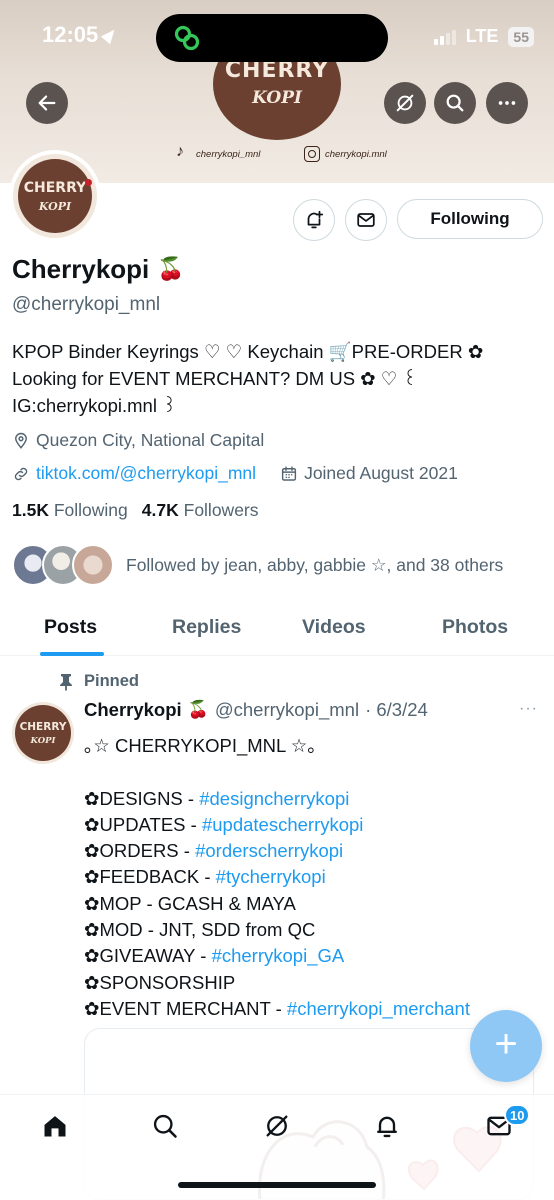 This screenshot has height=1200, width=554. I want to click on nav-grok, so click(277, 1126).